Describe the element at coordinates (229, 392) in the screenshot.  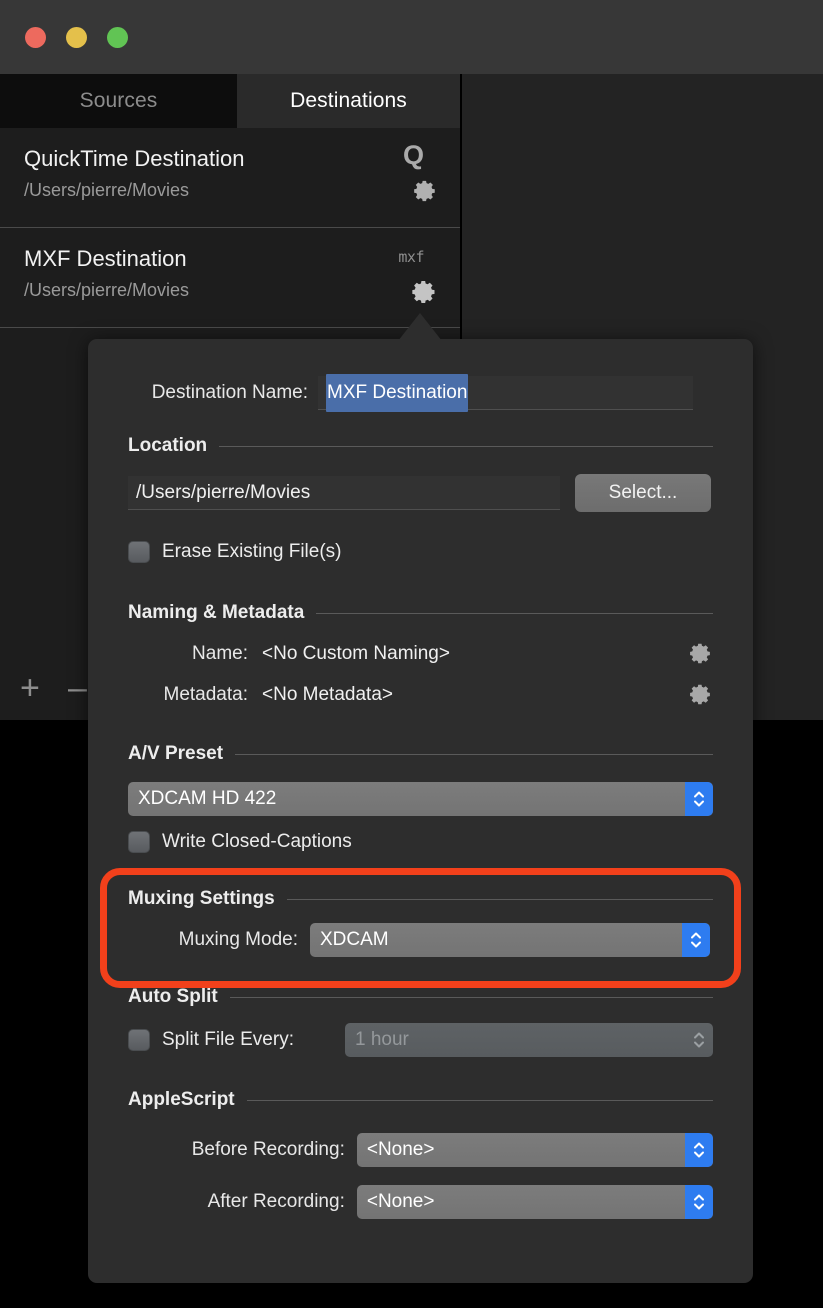
I see `destination-name-label: Destination Name:` at that location.